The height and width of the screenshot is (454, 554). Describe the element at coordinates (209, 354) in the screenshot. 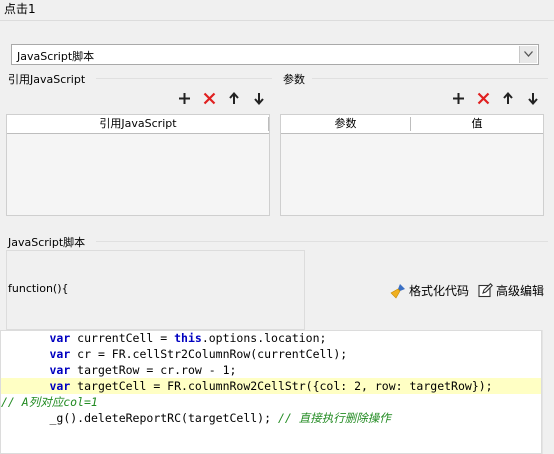

I see `code-token: cr = FR.cellStr2ColumnRow(currentCell);` at that location.